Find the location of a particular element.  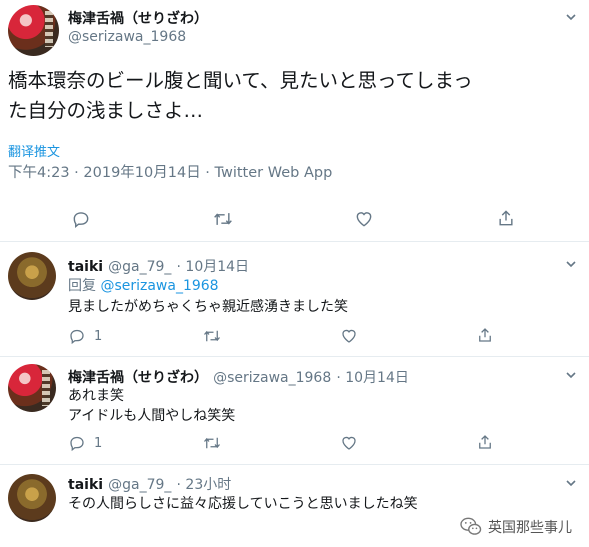

watermark: 英国那些事儿 is located at coordinates (516, 527).